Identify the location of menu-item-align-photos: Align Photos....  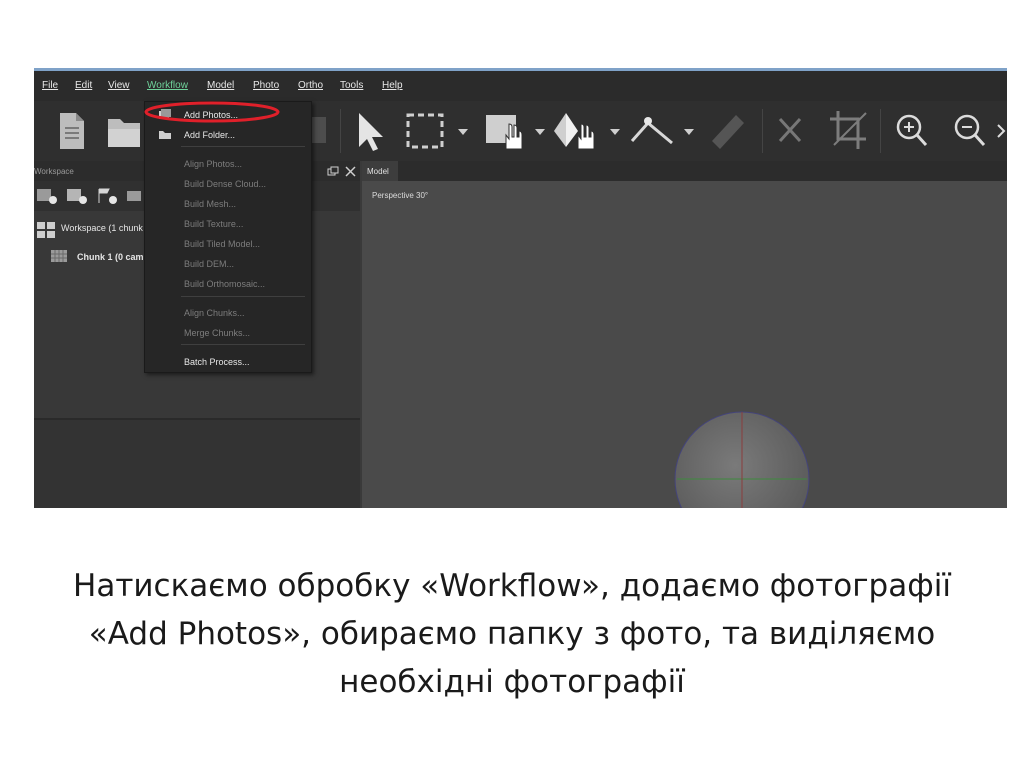
(228, 163).